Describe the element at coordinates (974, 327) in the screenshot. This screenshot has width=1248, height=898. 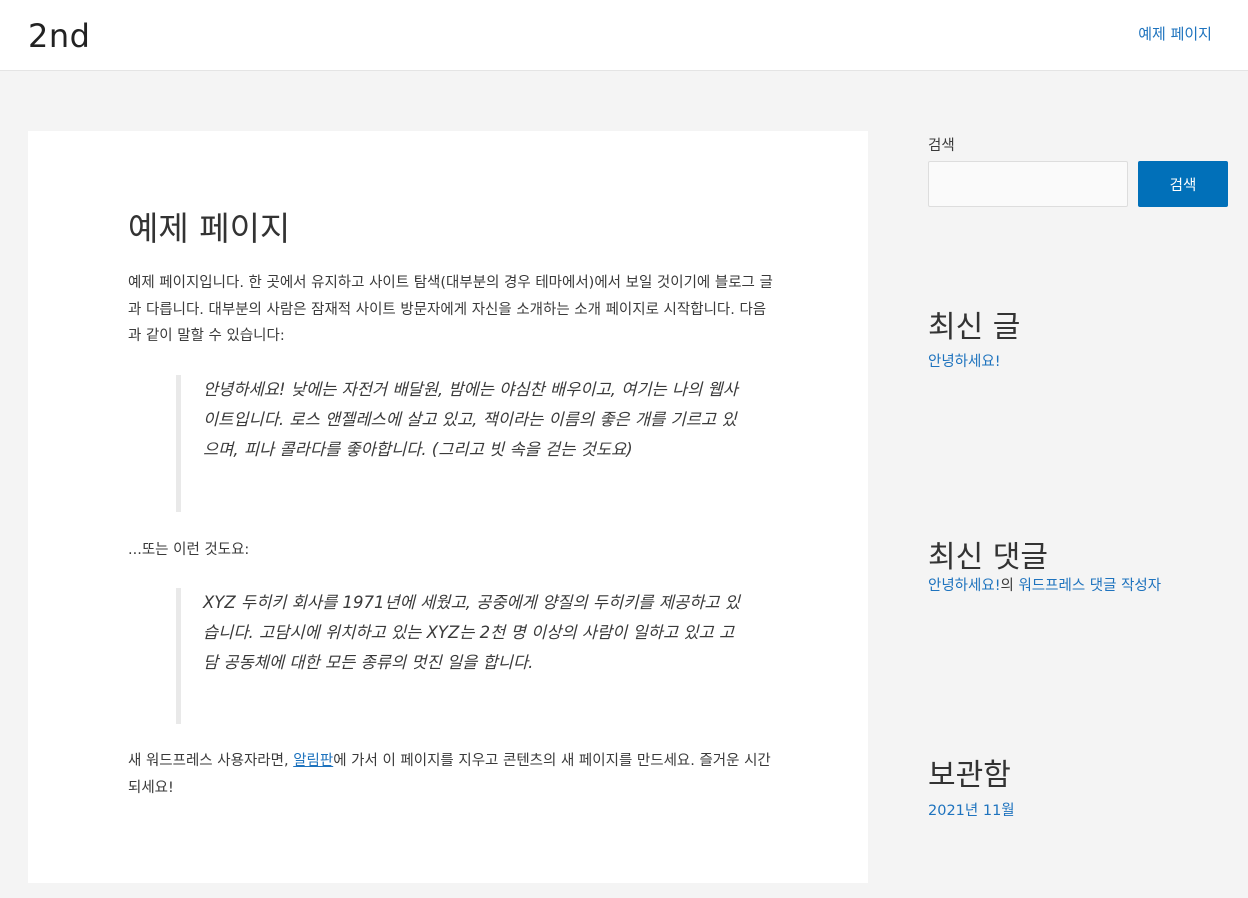
I see `recent-posts-title: 최신 글` at that location.